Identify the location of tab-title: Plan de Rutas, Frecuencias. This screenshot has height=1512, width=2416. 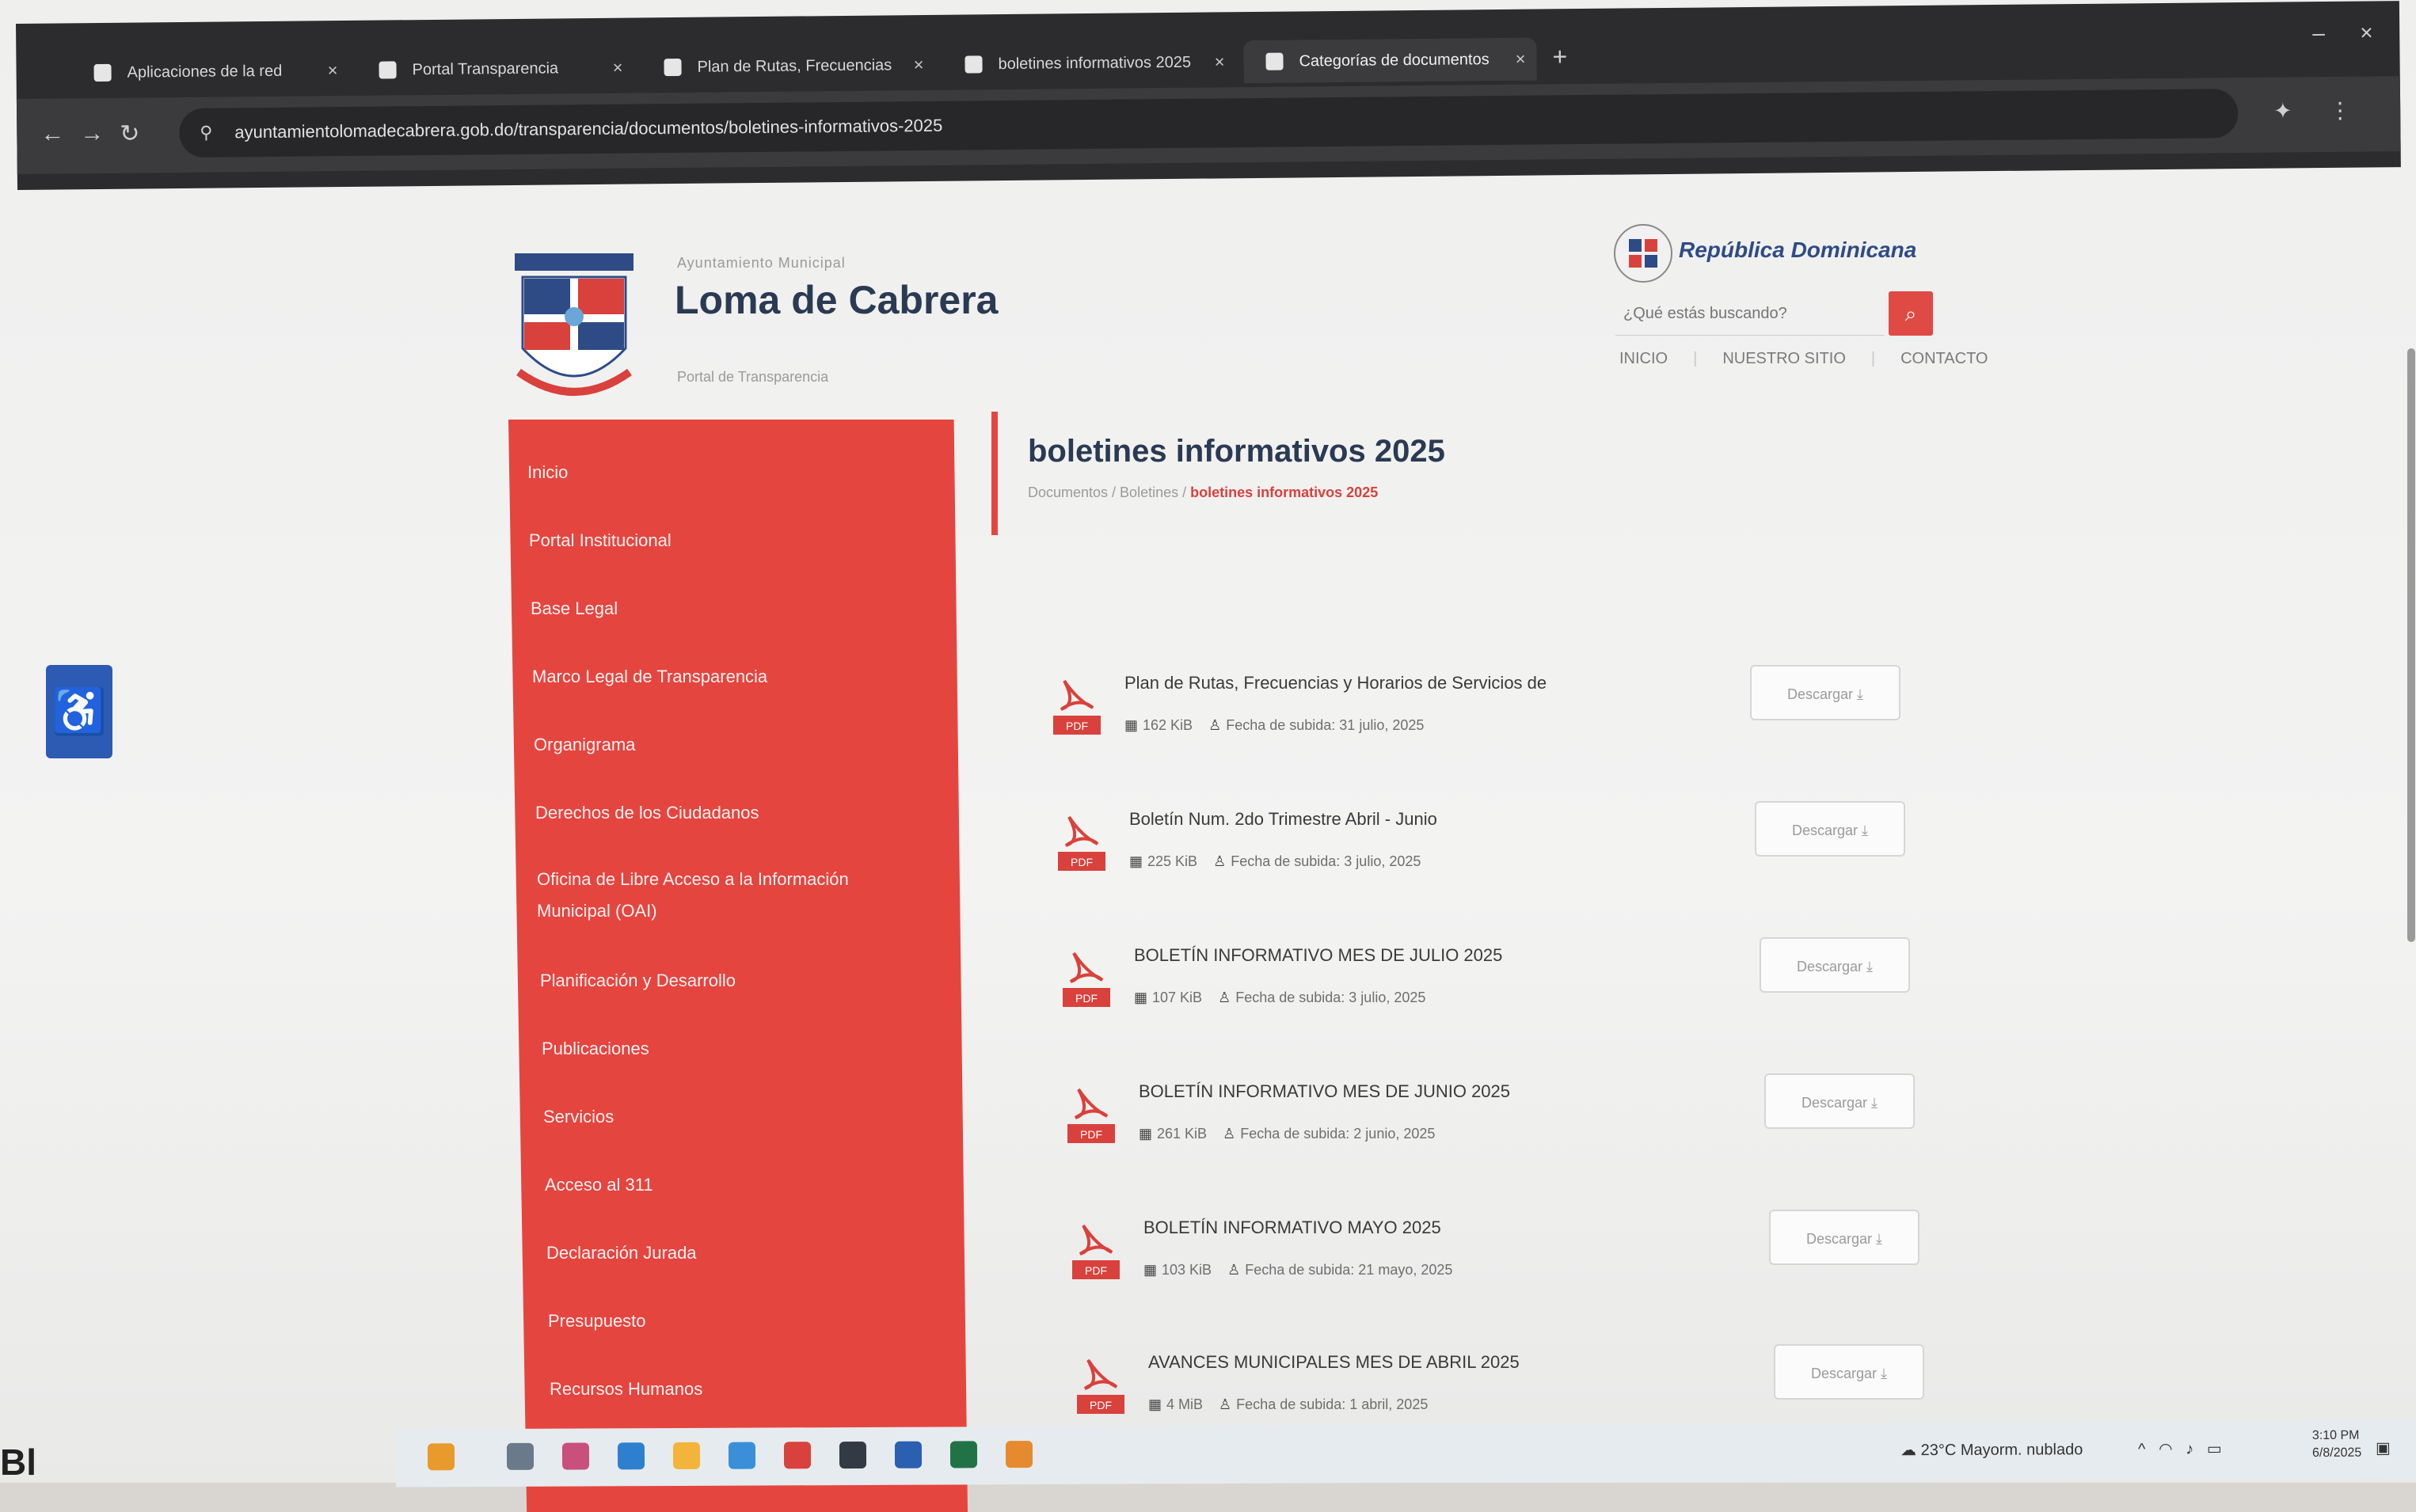
(795, 66).